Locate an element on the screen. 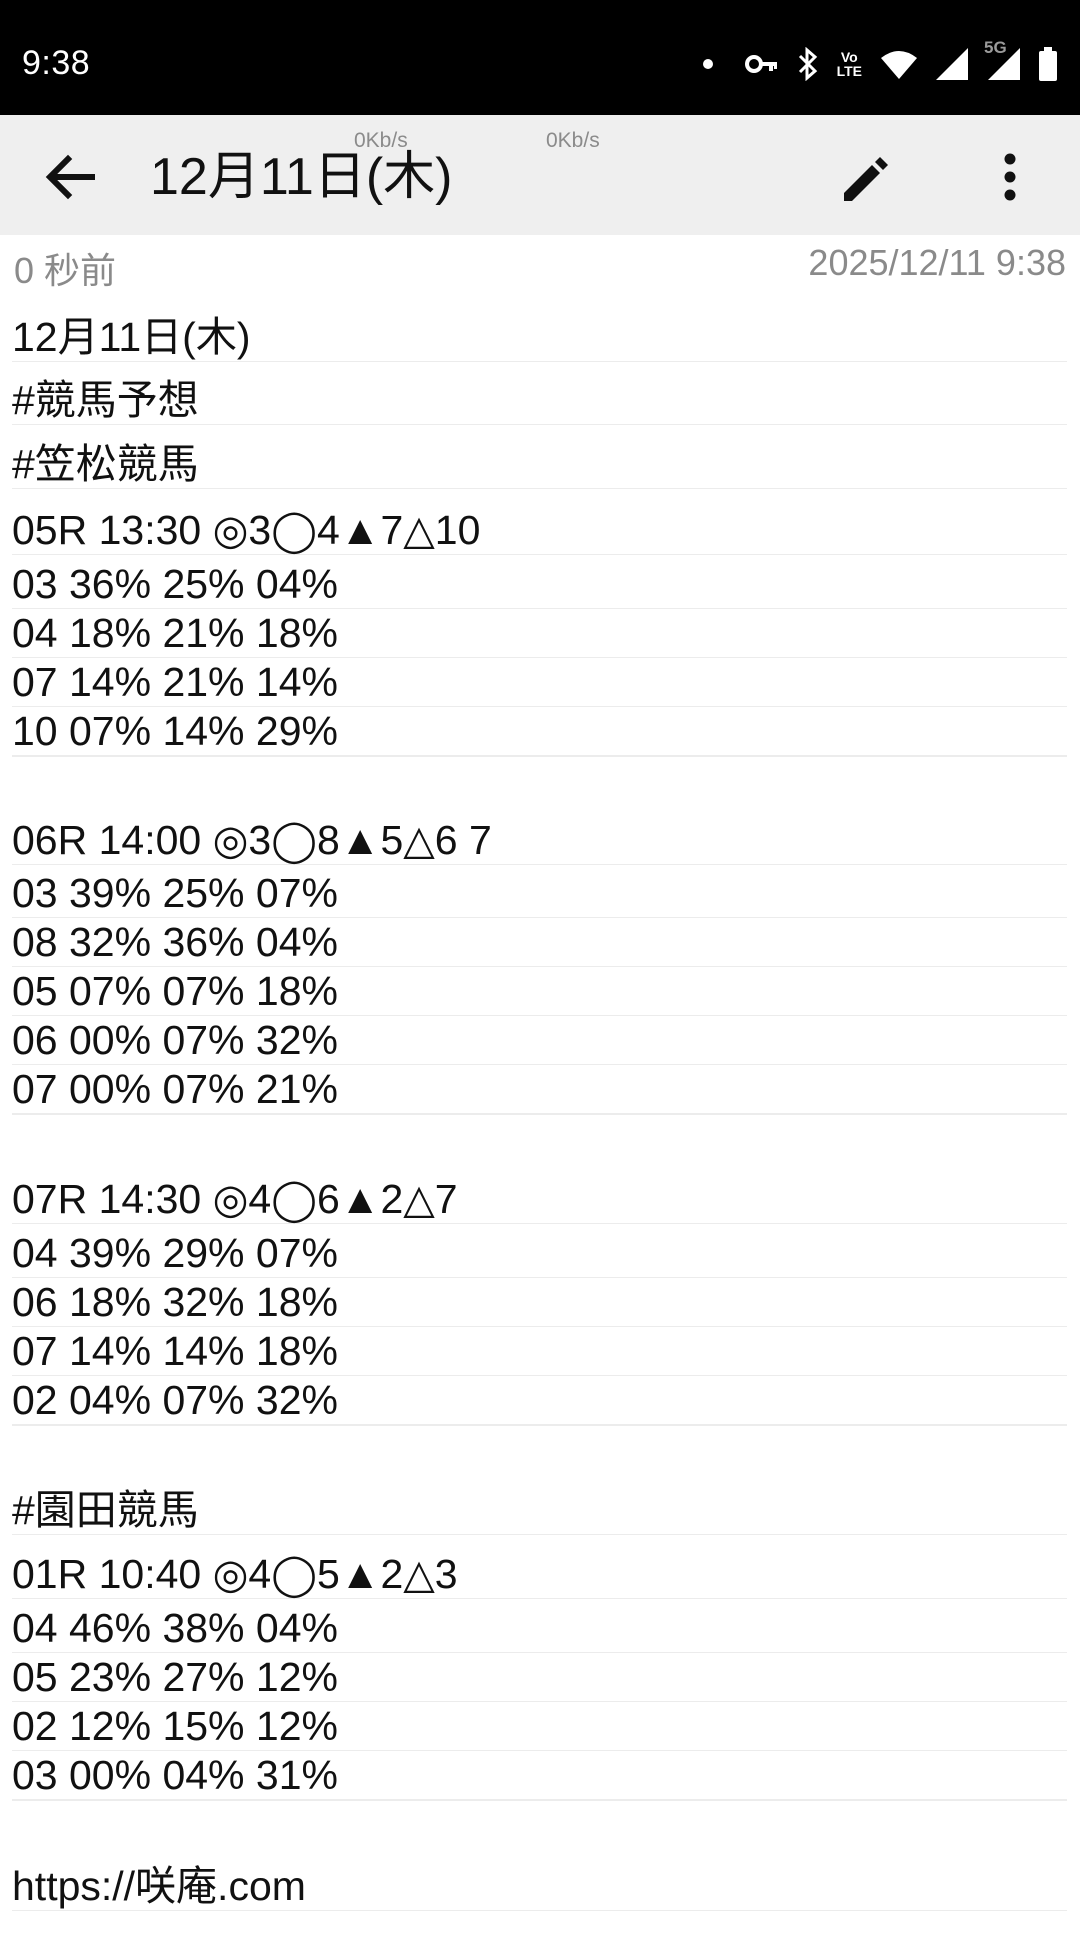 This screenshot has height=1936, width=1080. note-line: 04 39% 29% 07% is located at coordinates (539, 1253).